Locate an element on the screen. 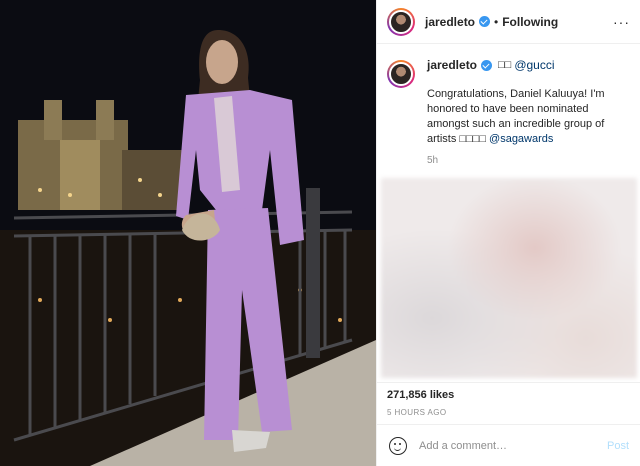 The width and height of the screenshot is (640, 466). caption-timestamp: 5h is located at coordinates (433, 160).